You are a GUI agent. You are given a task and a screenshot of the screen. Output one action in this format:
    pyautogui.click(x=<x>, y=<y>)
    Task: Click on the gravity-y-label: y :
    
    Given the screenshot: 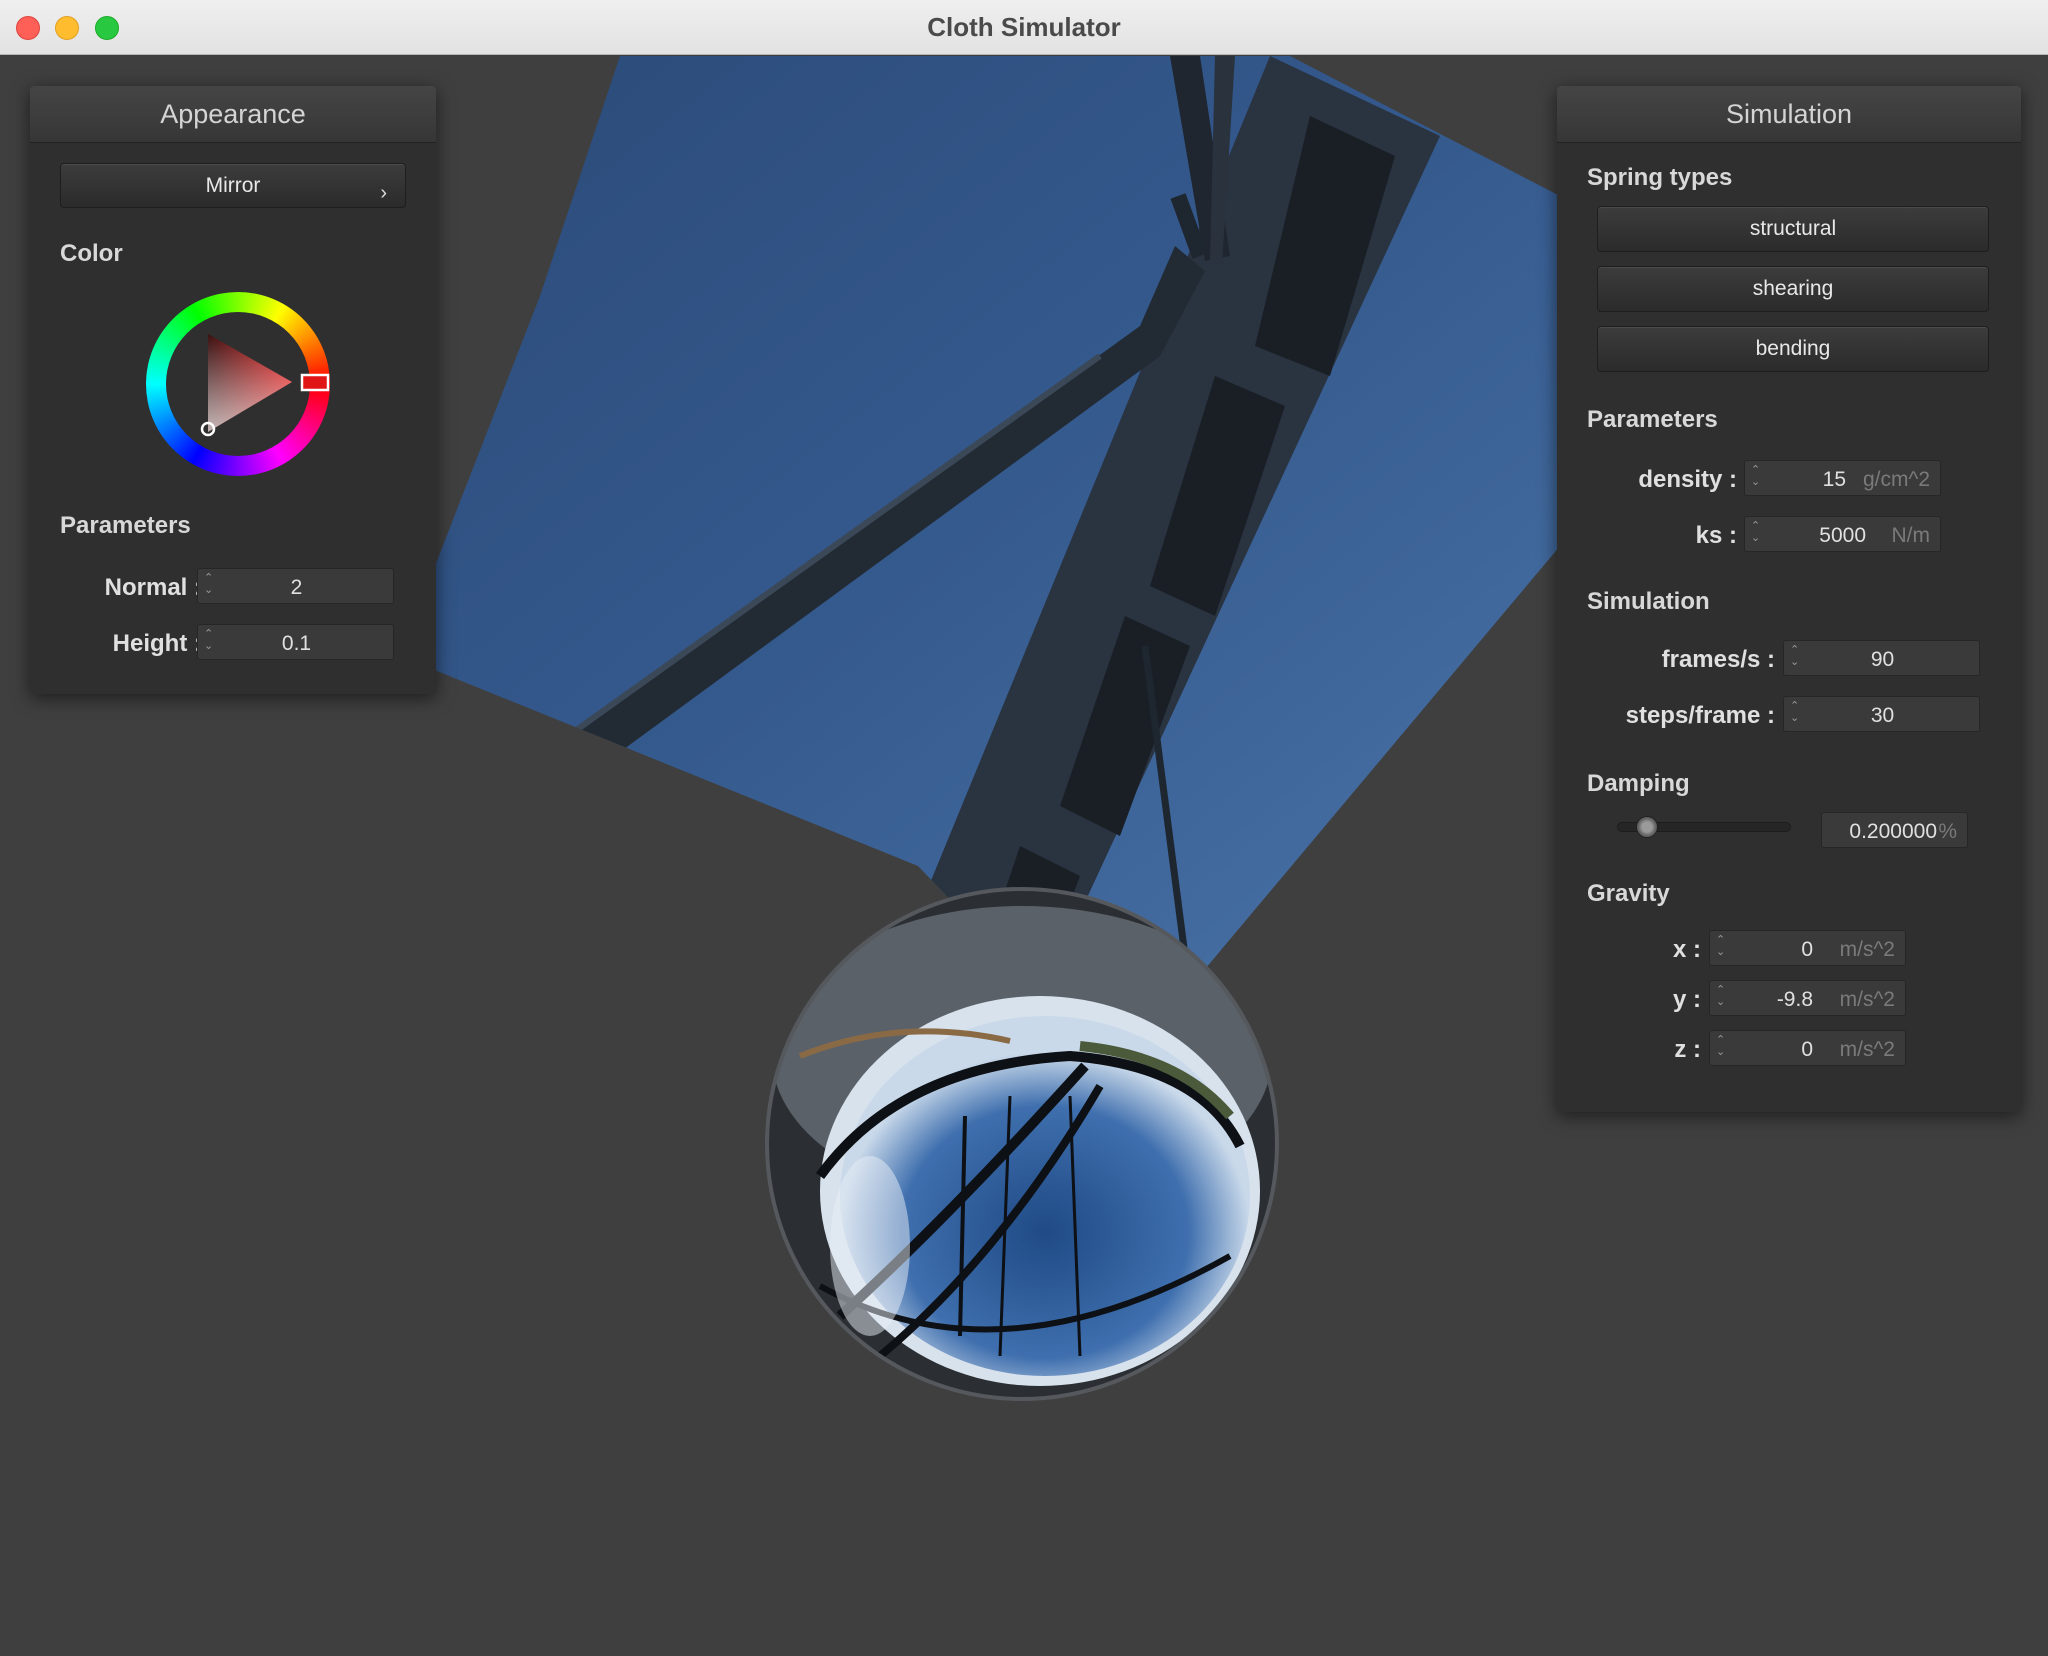 What is the action you would take?
    pyautogui.click(x=1686, y=999)
    